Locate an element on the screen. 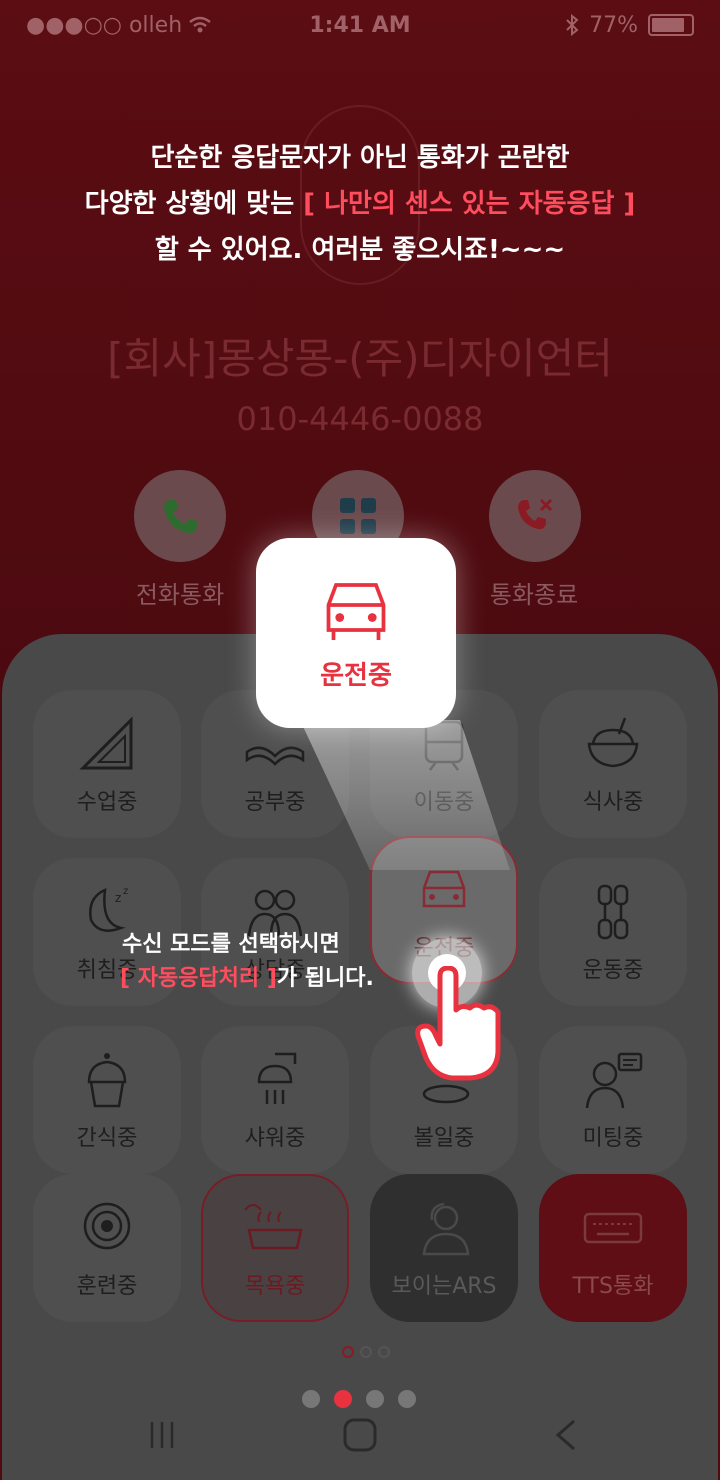 Image resolution: width=720 pixels, height=1480 pixels. mode-label: 운동중 is located at coordinates (613, 970).